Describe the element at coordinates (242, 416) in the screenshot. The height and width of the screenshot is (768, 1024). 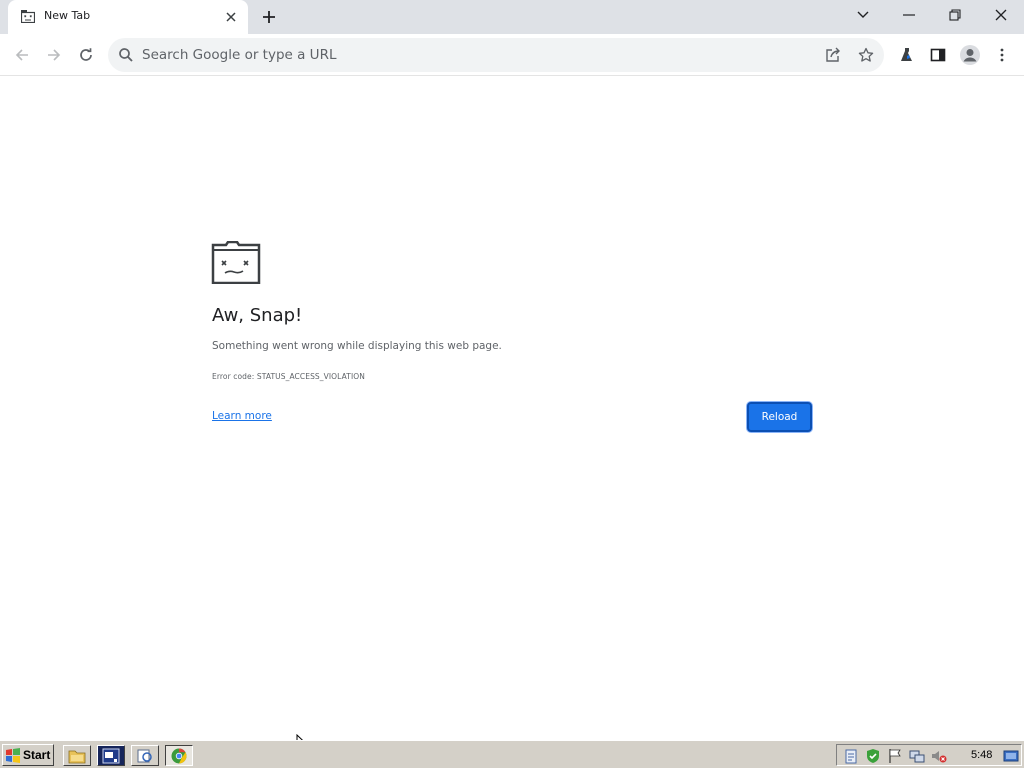
I see `learn-more-link: Learn more` at that location.